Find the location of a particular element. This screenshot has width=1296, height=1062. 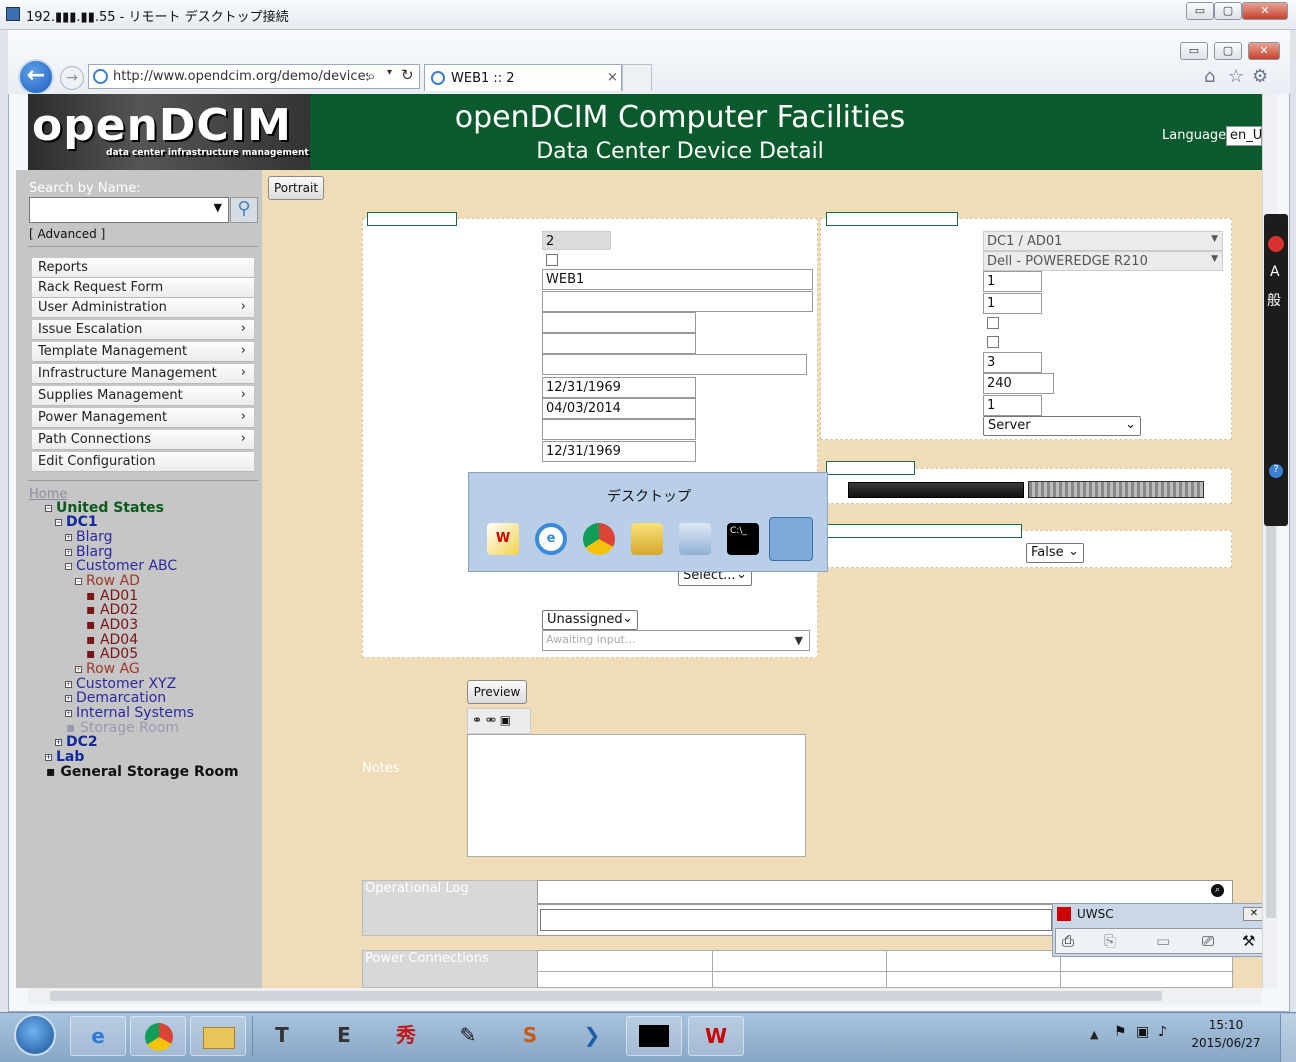

ie-maximize-button: ▢ is located at coordinates (1228, 51).